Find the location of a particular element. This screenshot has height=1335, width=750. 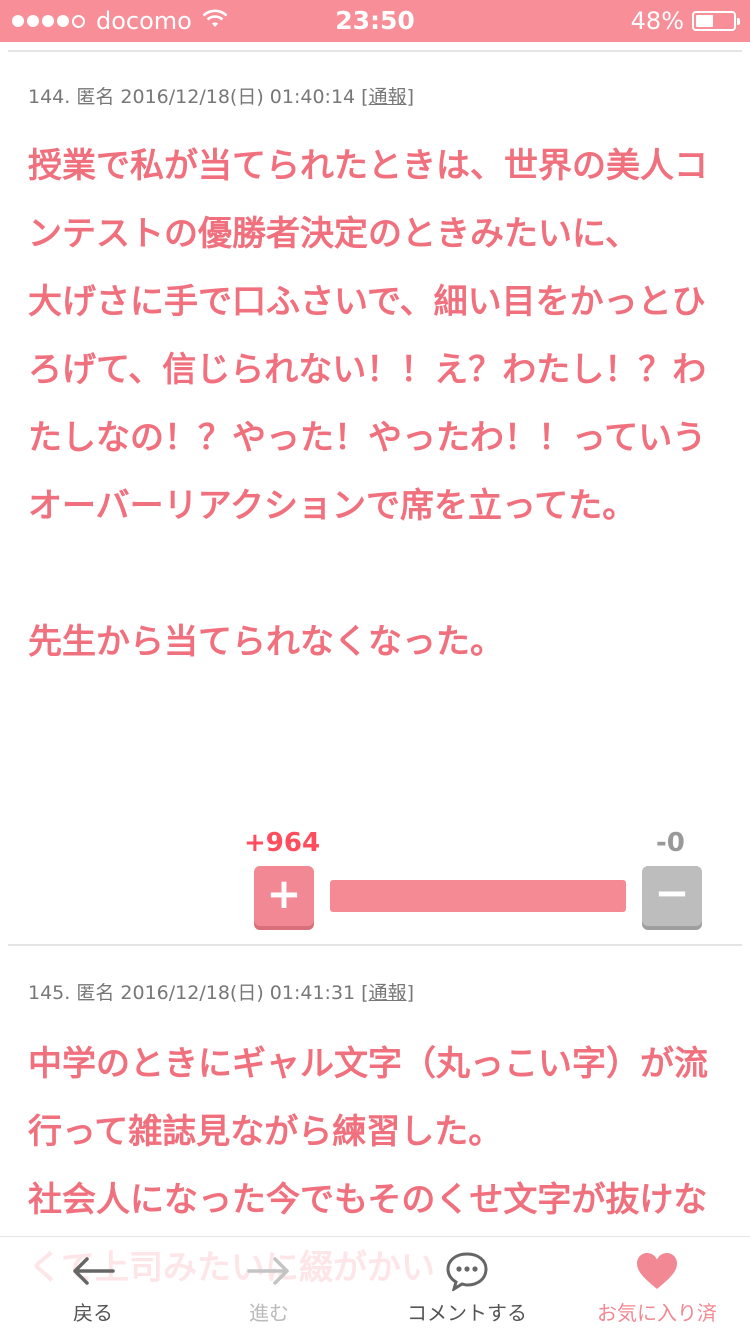

favorite-tab: お気に入り済 is located at coordinates (657, 1286).